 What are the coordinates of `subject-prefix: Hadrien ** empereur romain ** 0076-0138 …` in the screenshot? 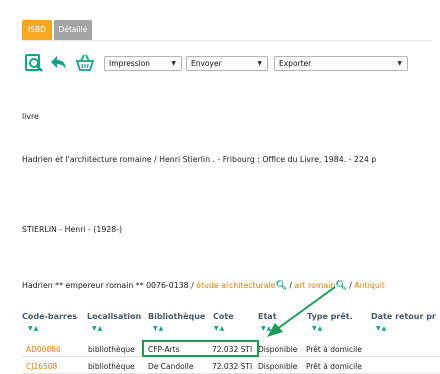 It's located at (109, 285).